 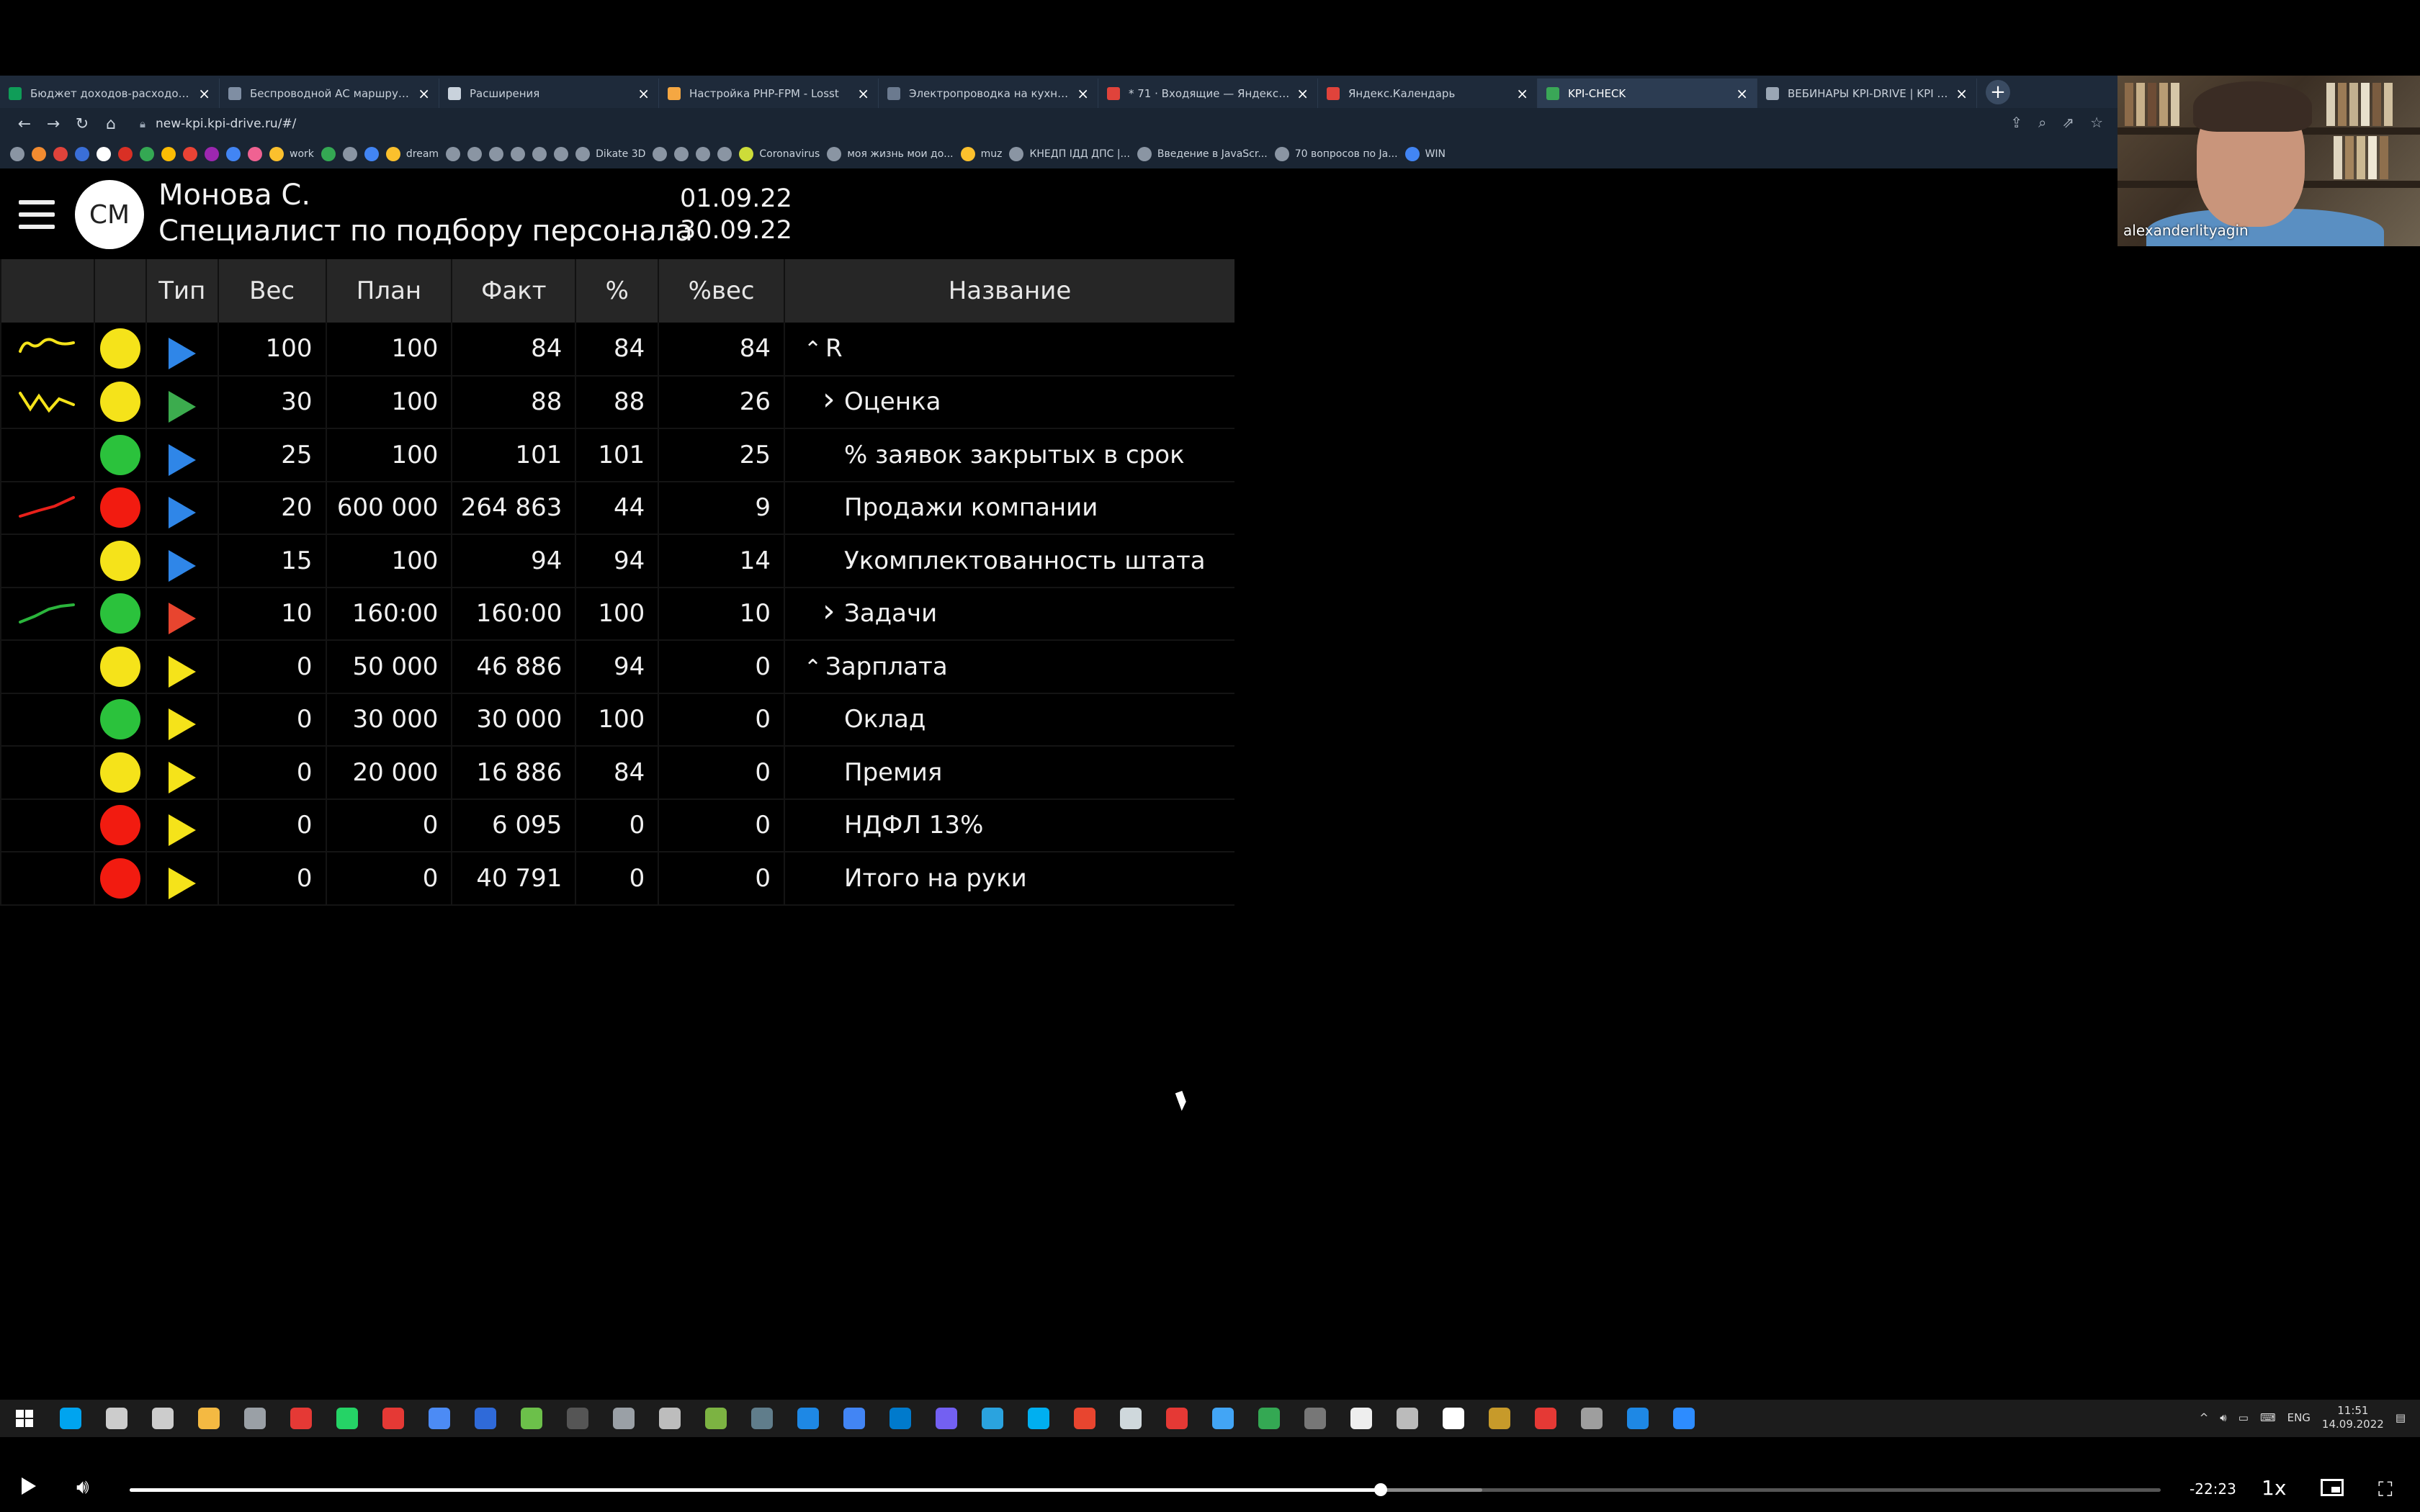 I want to click on column-header-percent: %, so click(x=617, y=291).